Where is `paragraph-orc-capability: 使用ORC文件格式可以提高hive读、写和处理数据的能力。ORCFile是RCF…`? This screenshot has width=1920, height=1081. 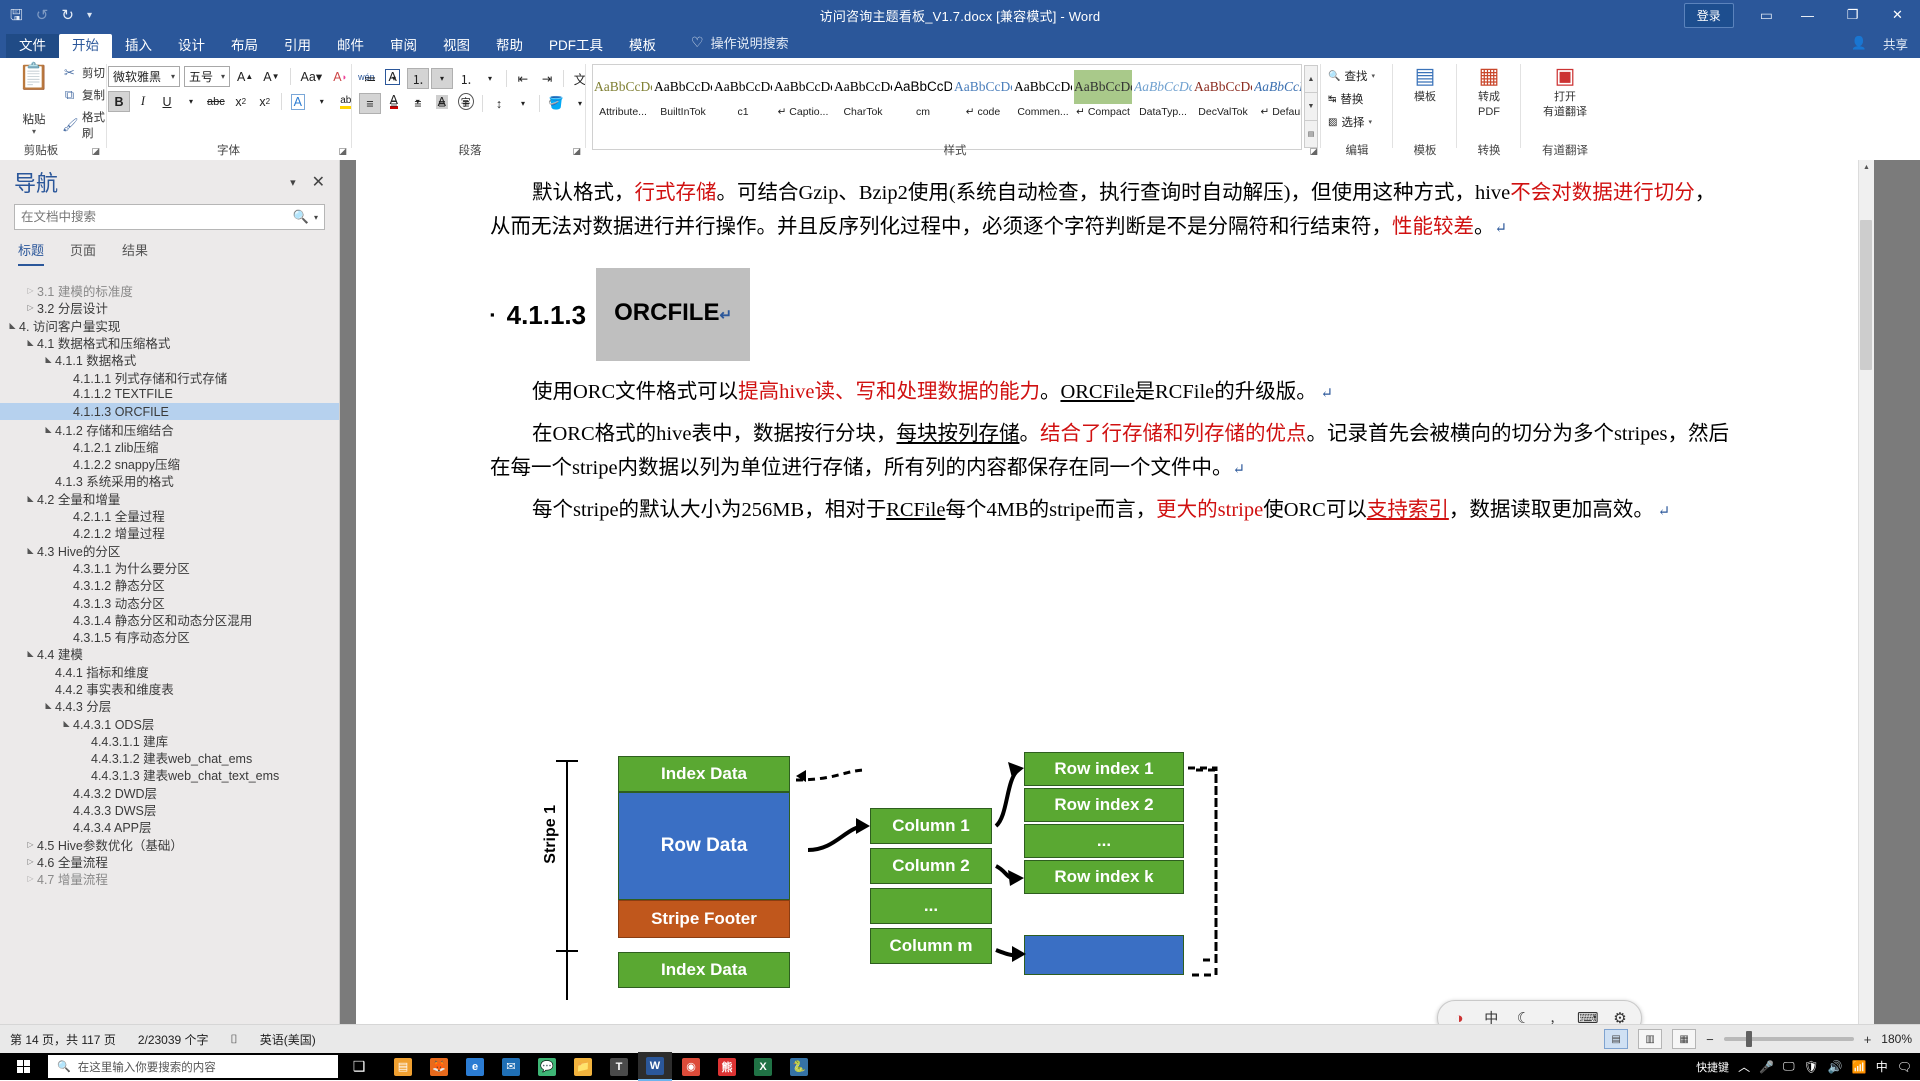 paragraph-orc-capability: 使用ORC文件格式可以提高hive读、写和处理数据的能力。ORCFile是RCF… is located at coordinates (1110, 393).